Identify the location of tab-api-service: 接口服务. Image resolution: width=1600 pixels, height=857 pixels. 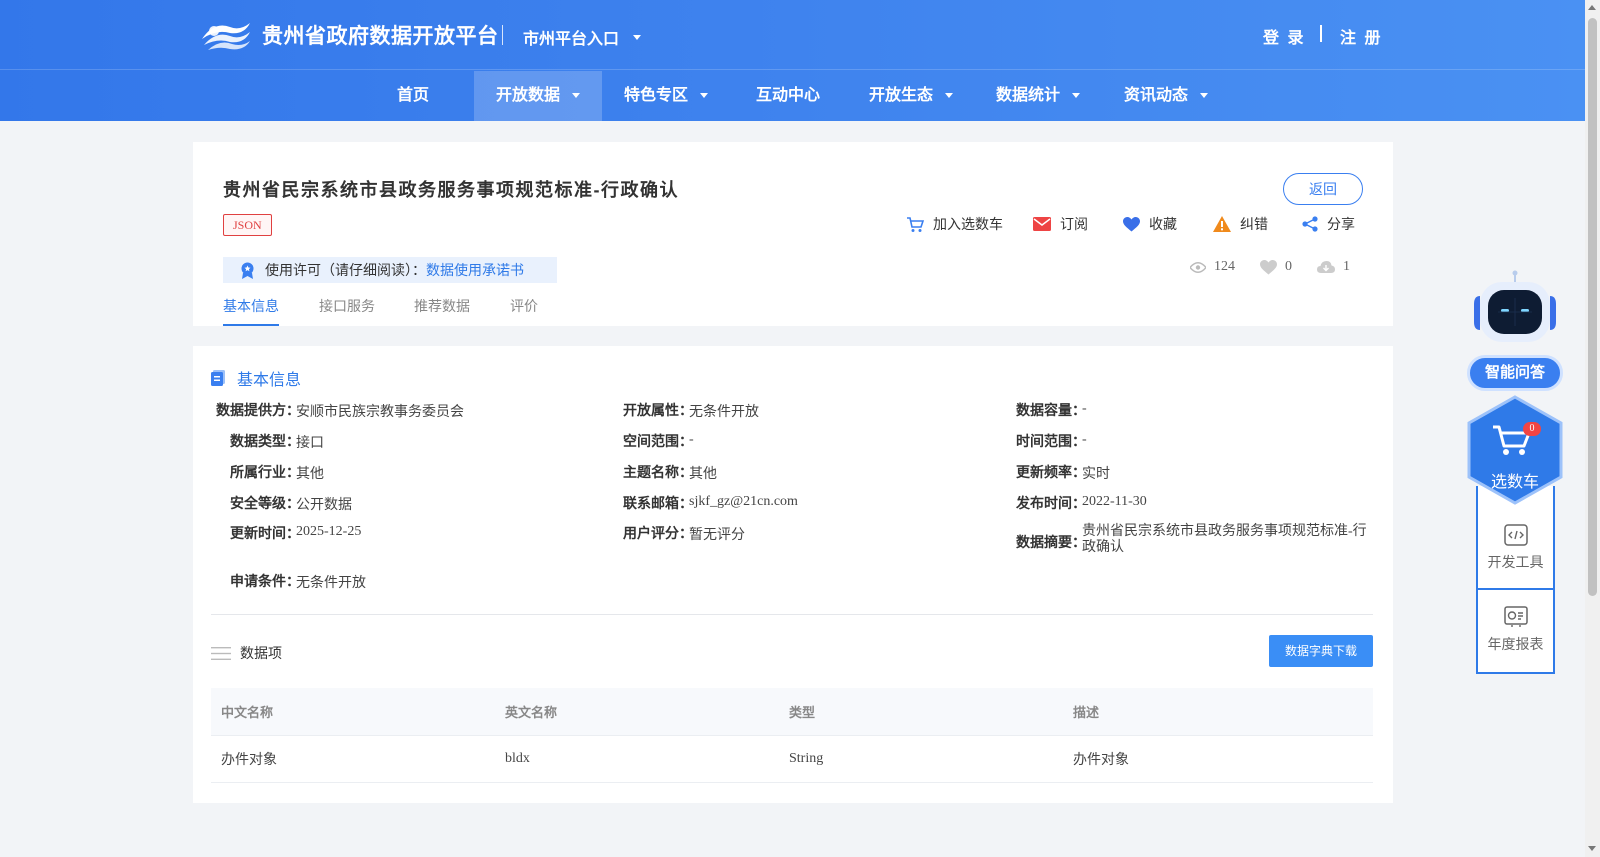
(347, 306).